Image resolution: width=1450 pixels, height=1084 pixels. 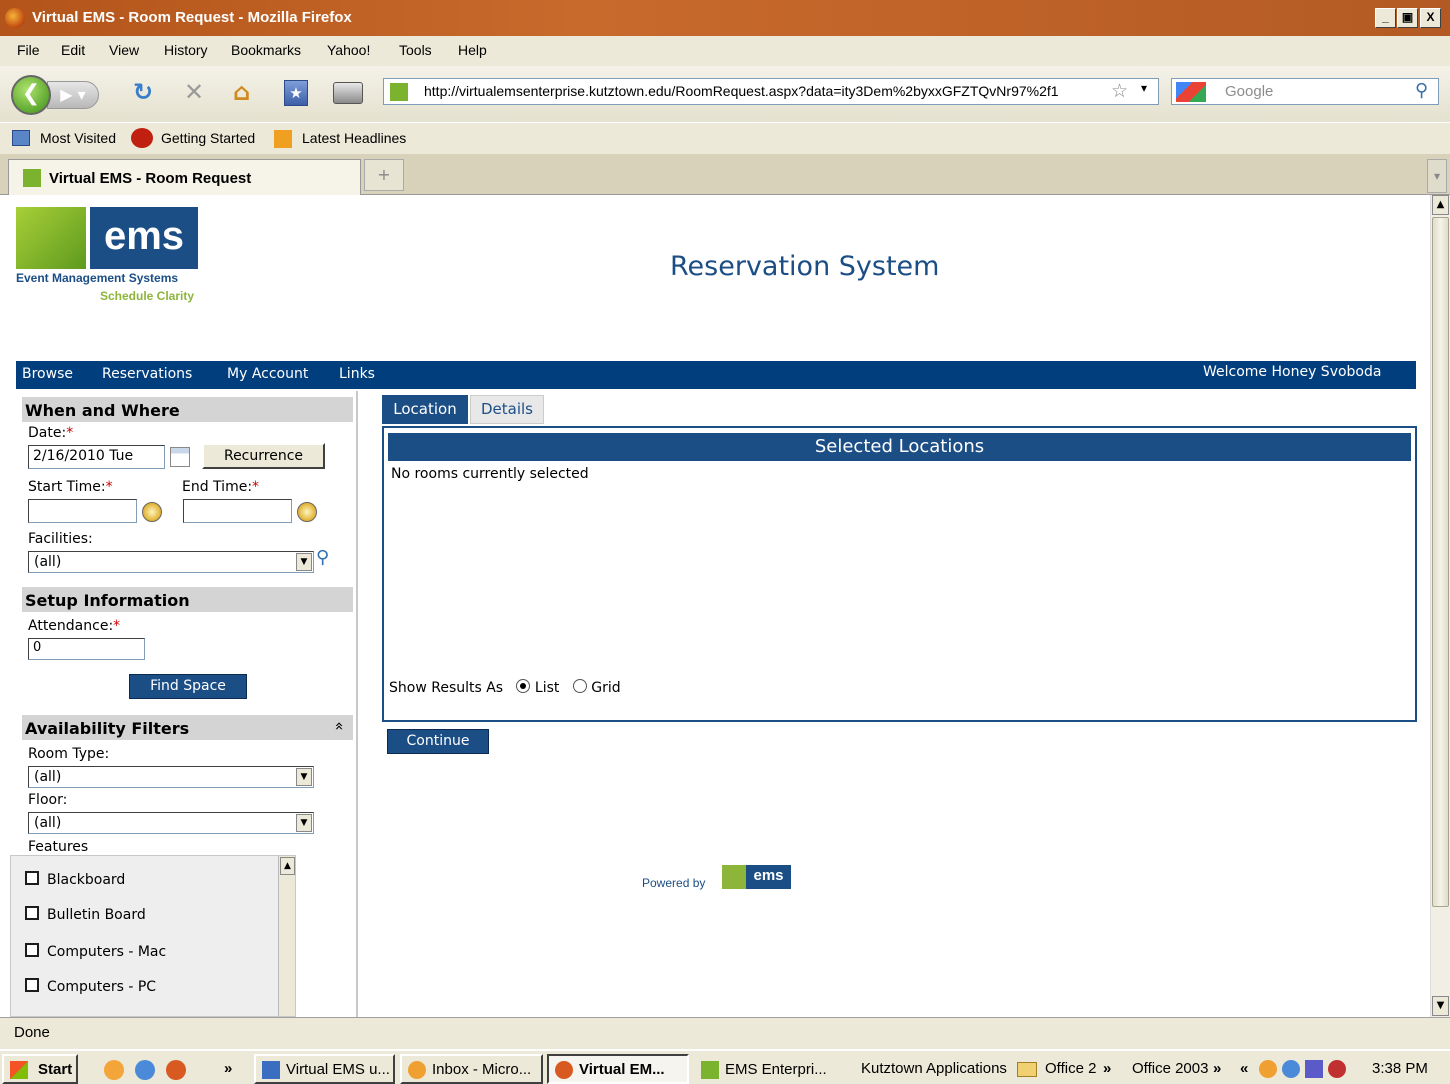 I want to click on search-box: Google ⚲, so click(x=1305, y=91).